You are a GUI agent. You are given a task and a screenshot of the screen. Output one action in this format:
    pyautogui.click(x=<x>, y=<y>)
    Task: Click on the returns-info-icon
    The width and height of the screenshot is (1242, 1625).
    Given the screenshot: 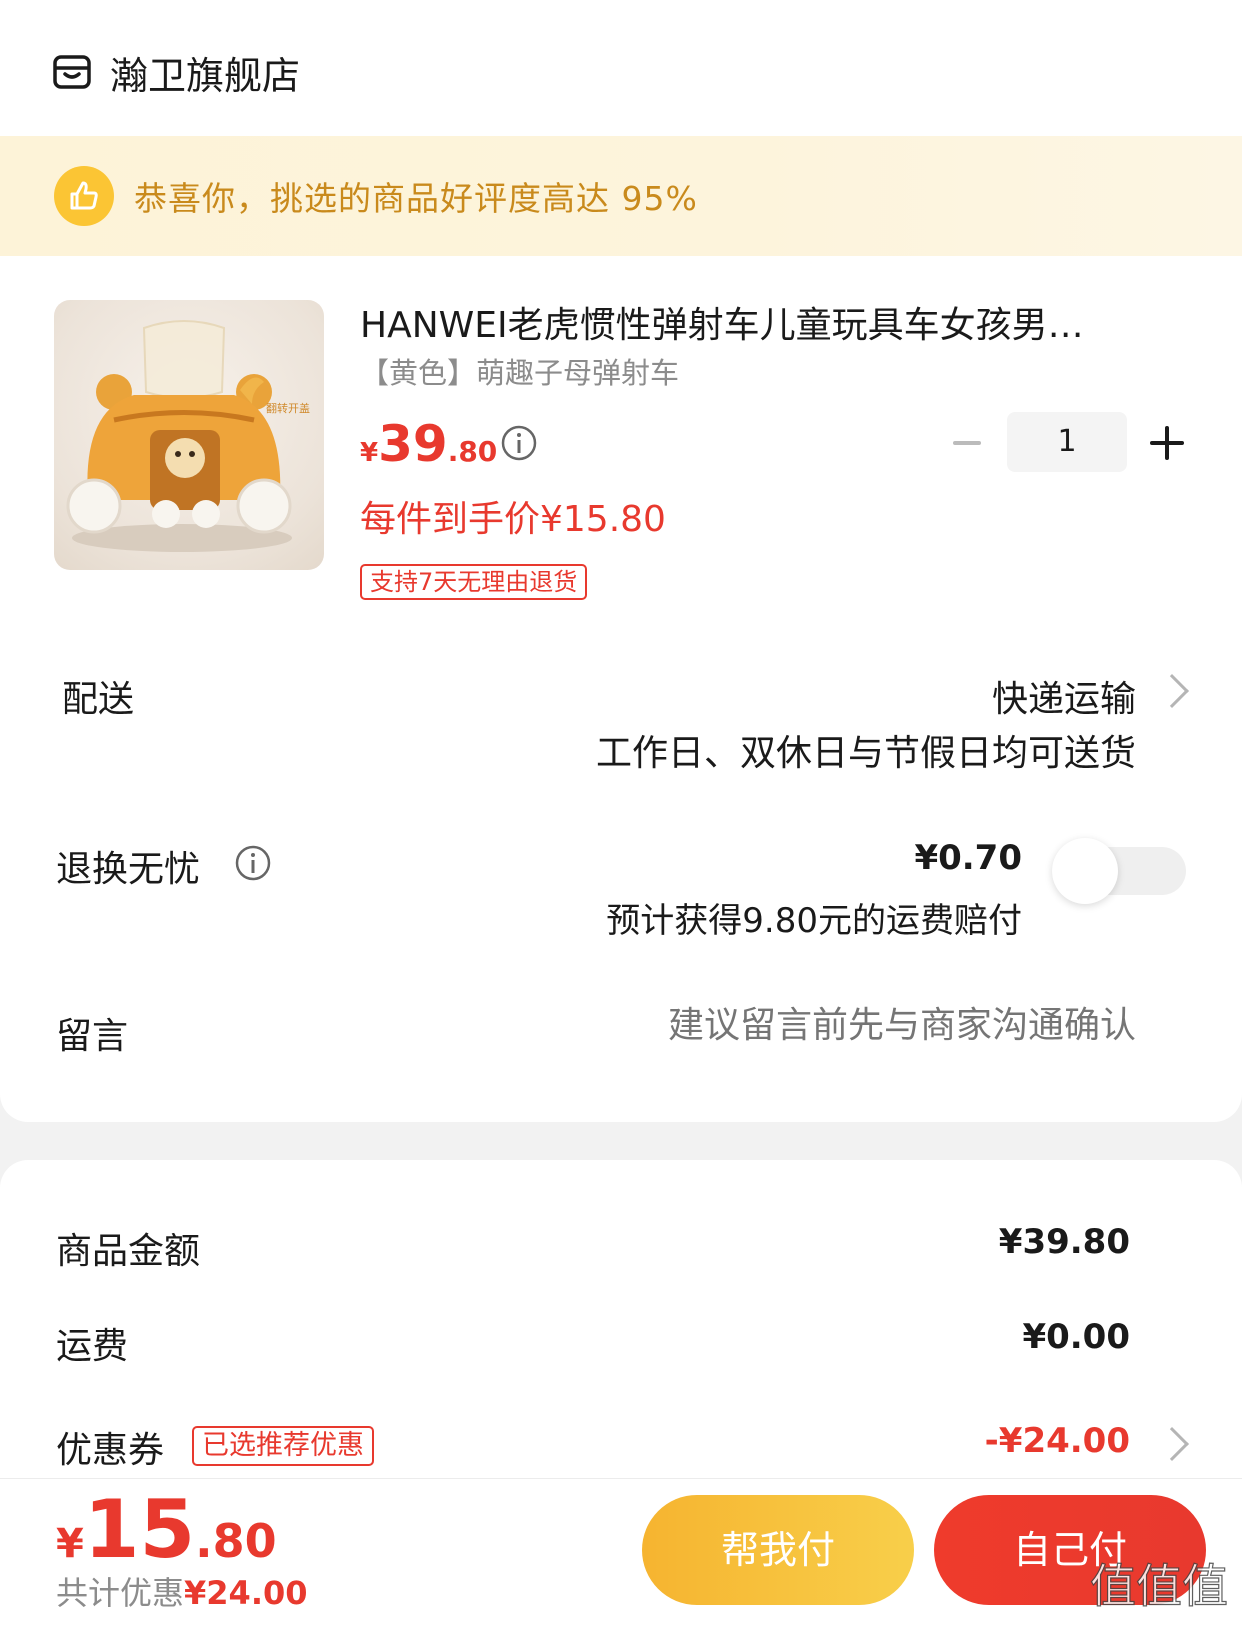 What is the action you would take?
    pyautogui.click(x=253, y=863)
    